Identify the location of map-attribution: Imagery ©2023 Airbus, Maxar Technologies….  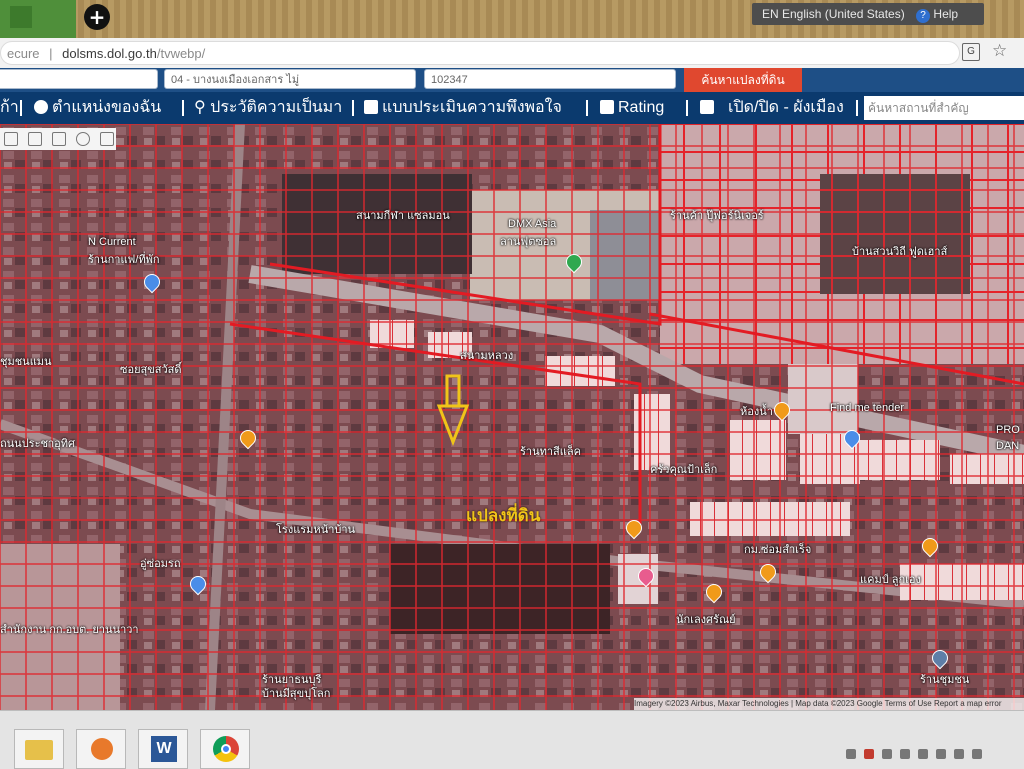
(829, 704).